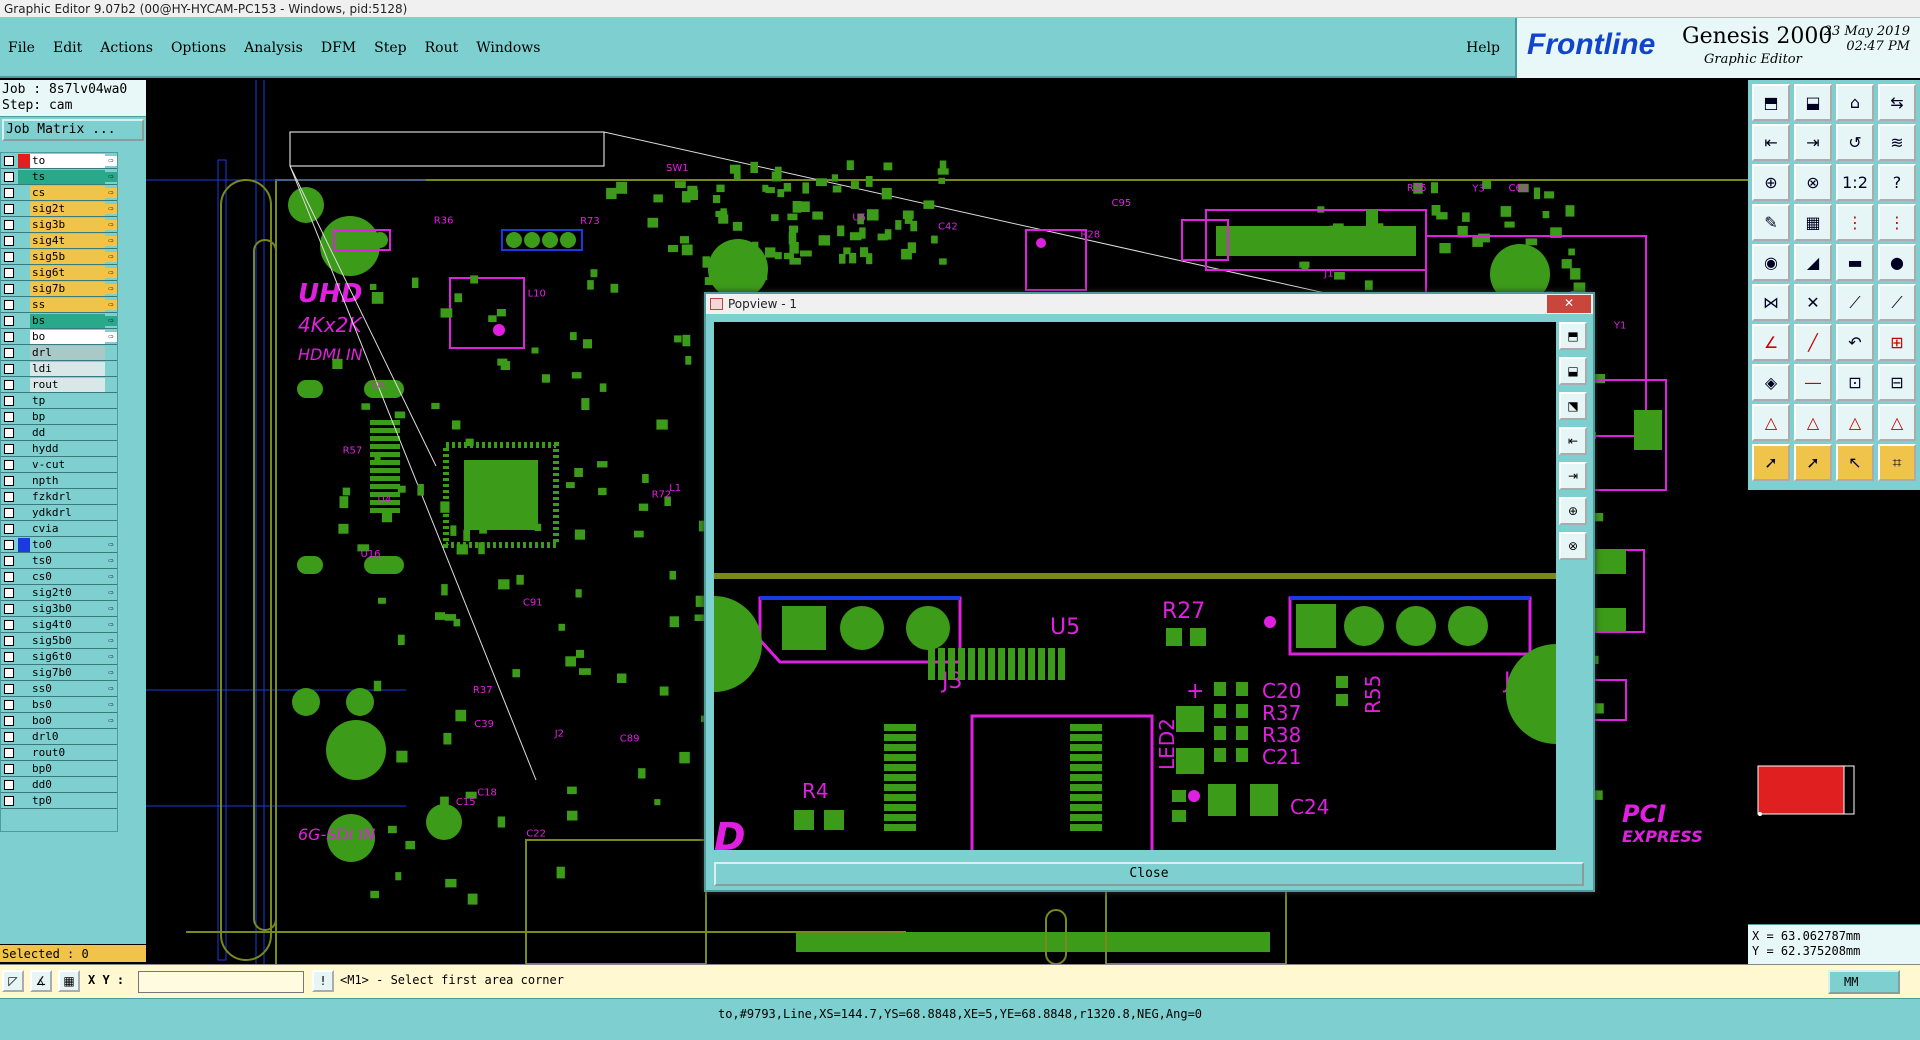  Describe the element at coordinates (59, 273) in the screenshot. I see `layer-row: sig6t ⇨` at that location.